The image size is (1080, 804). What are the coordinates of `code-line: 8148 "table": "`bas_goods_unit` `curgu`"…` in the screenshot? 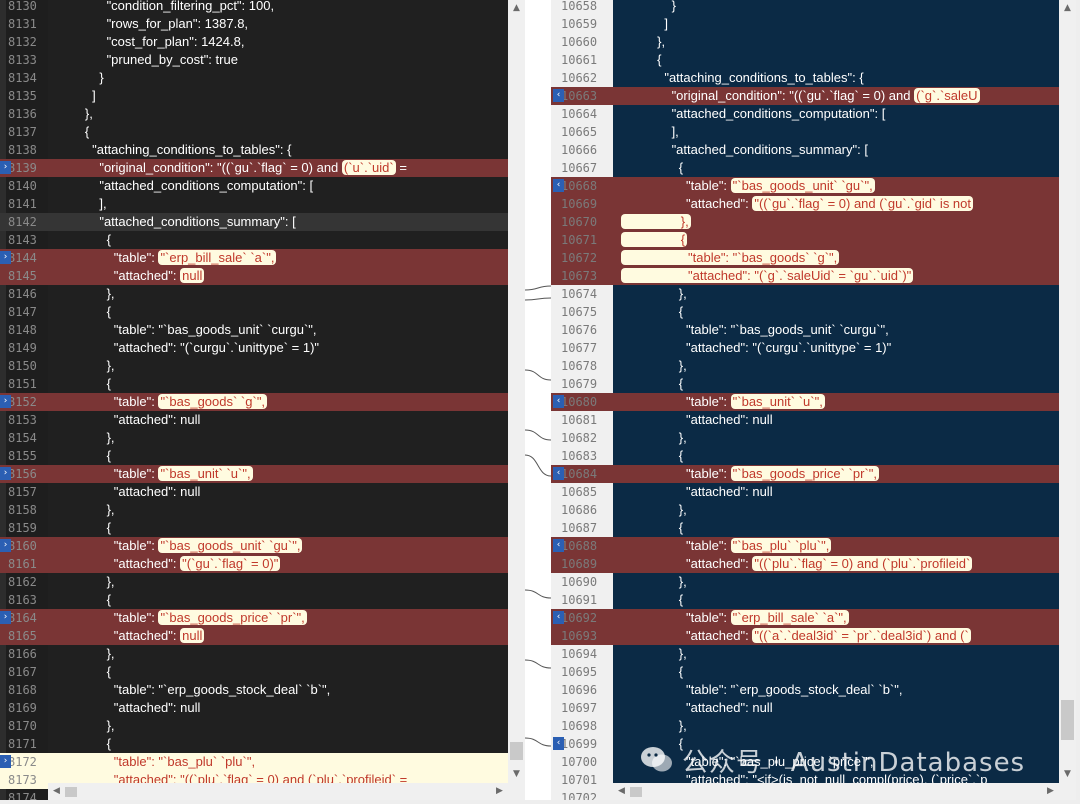 It's located at (254, 330).